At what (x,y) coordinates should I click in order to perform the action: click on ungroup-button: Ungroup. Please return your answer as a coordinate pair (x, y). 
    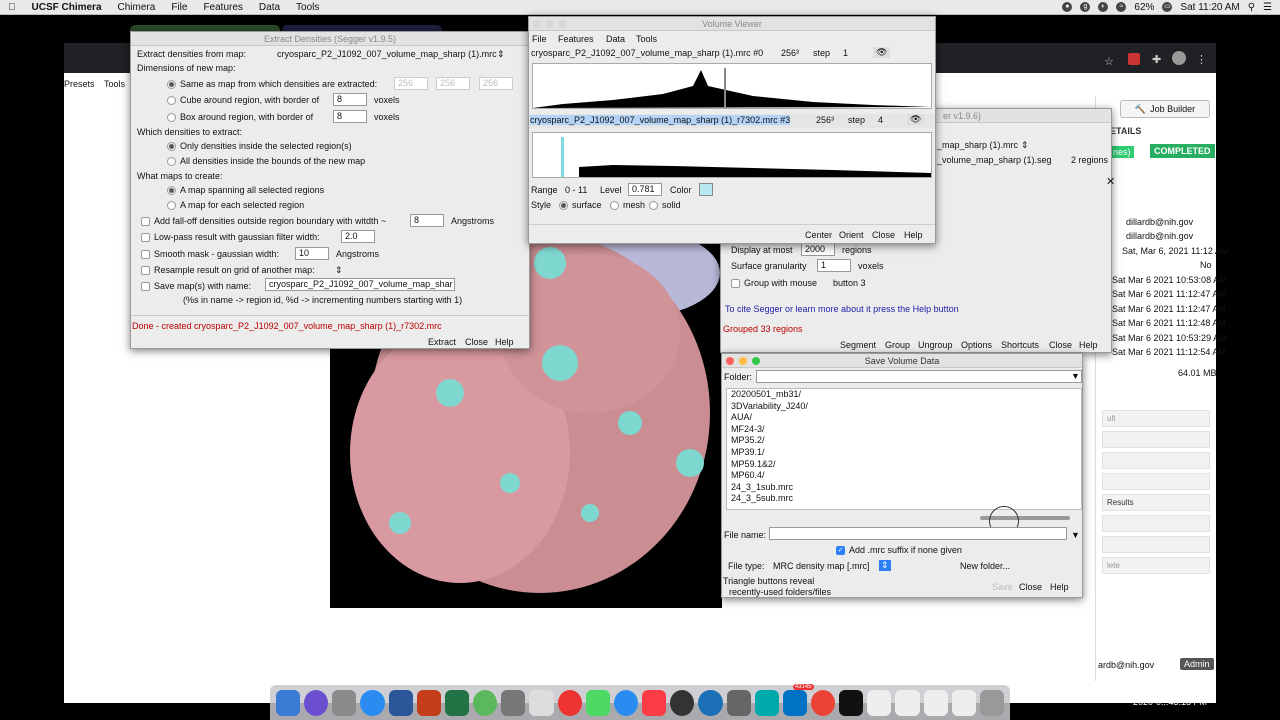
    Looking at the image, I should click on (935, 345).